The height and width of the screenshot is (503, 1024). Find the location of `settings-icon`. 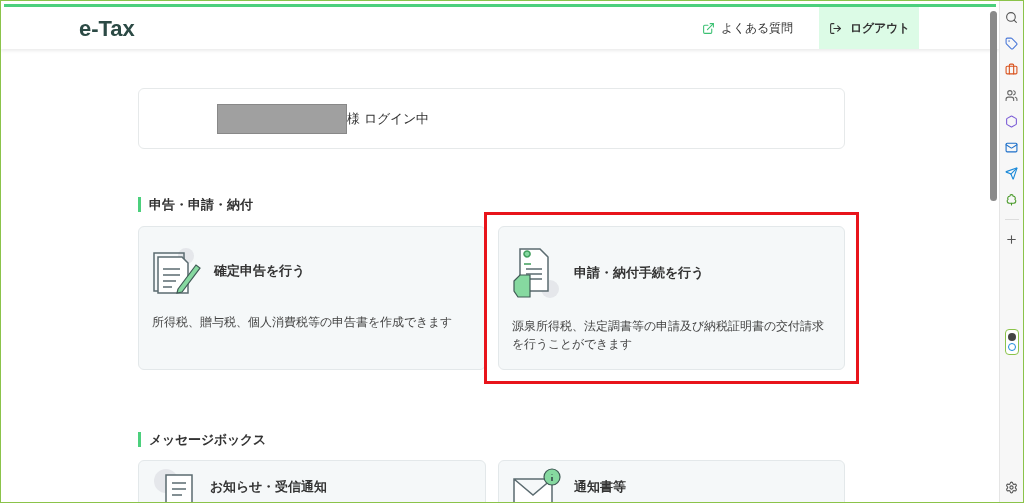

settings-icon is located at coordinates (1011, 487).